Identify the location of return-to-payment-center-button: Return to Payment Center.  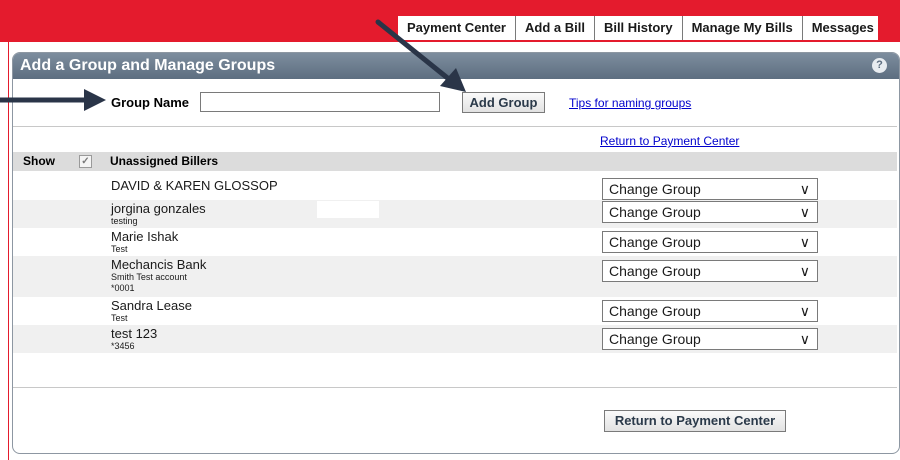
(695, 421).